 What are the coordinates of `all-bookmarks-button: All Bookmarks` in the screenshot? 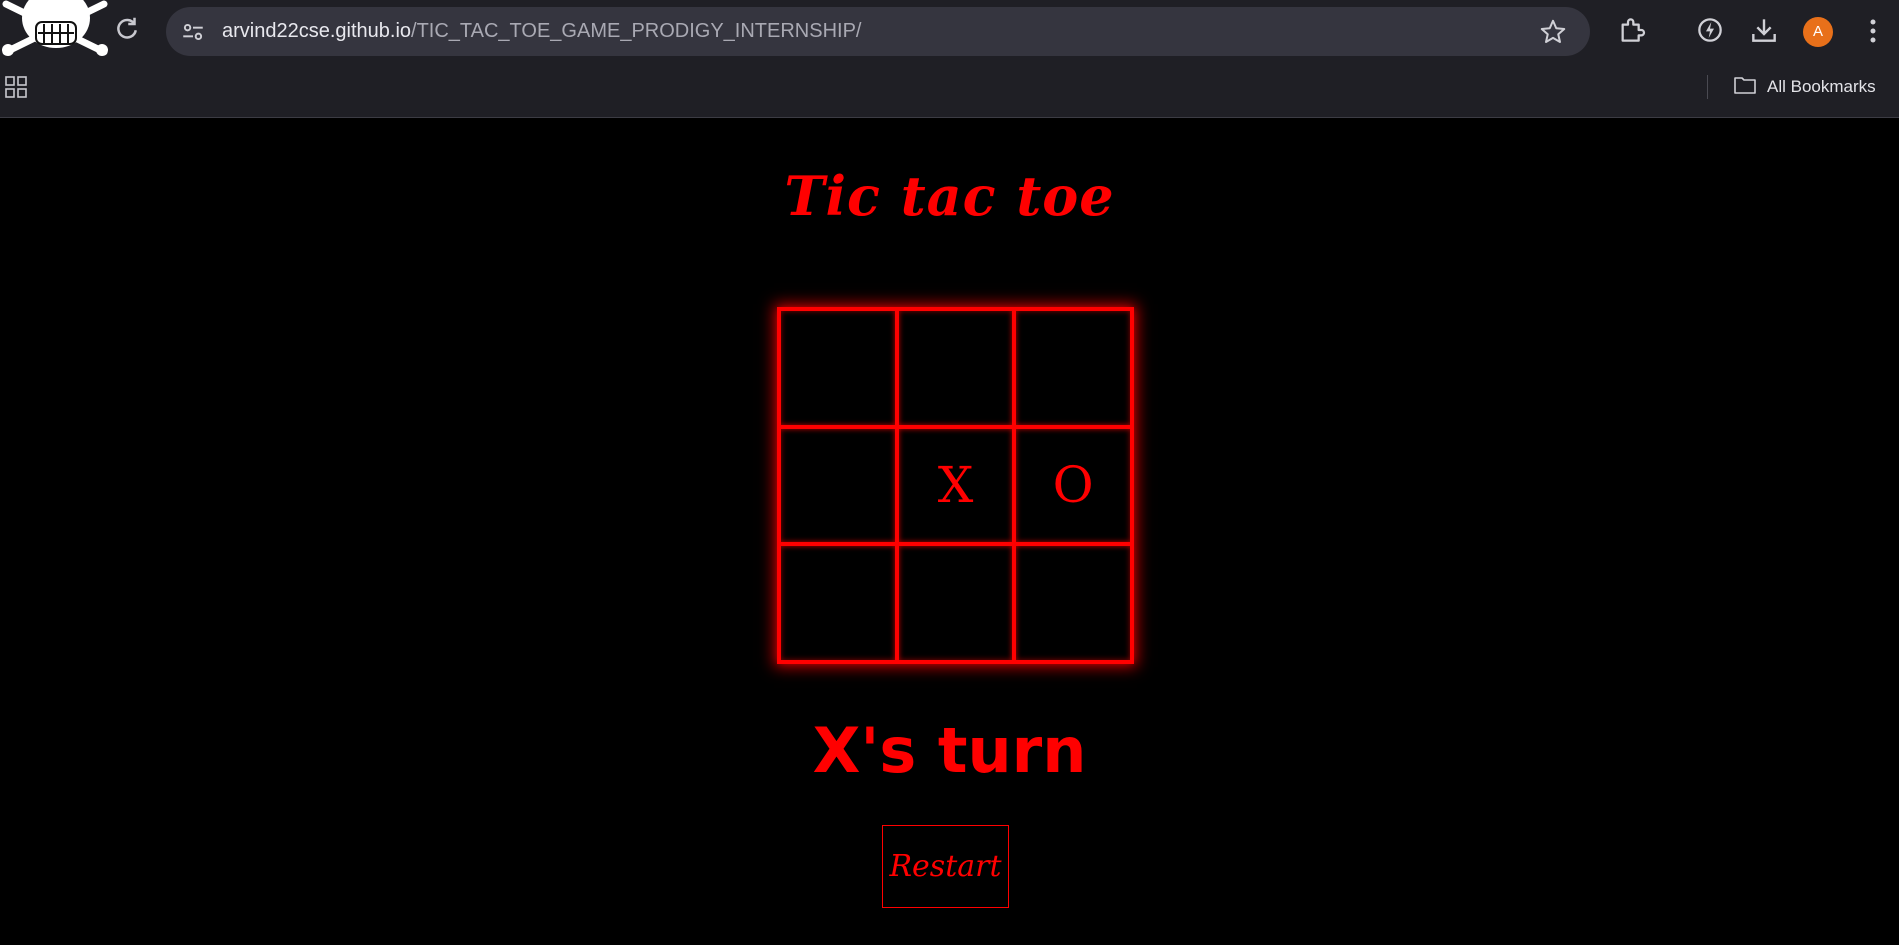 It's located at (1804, 87).